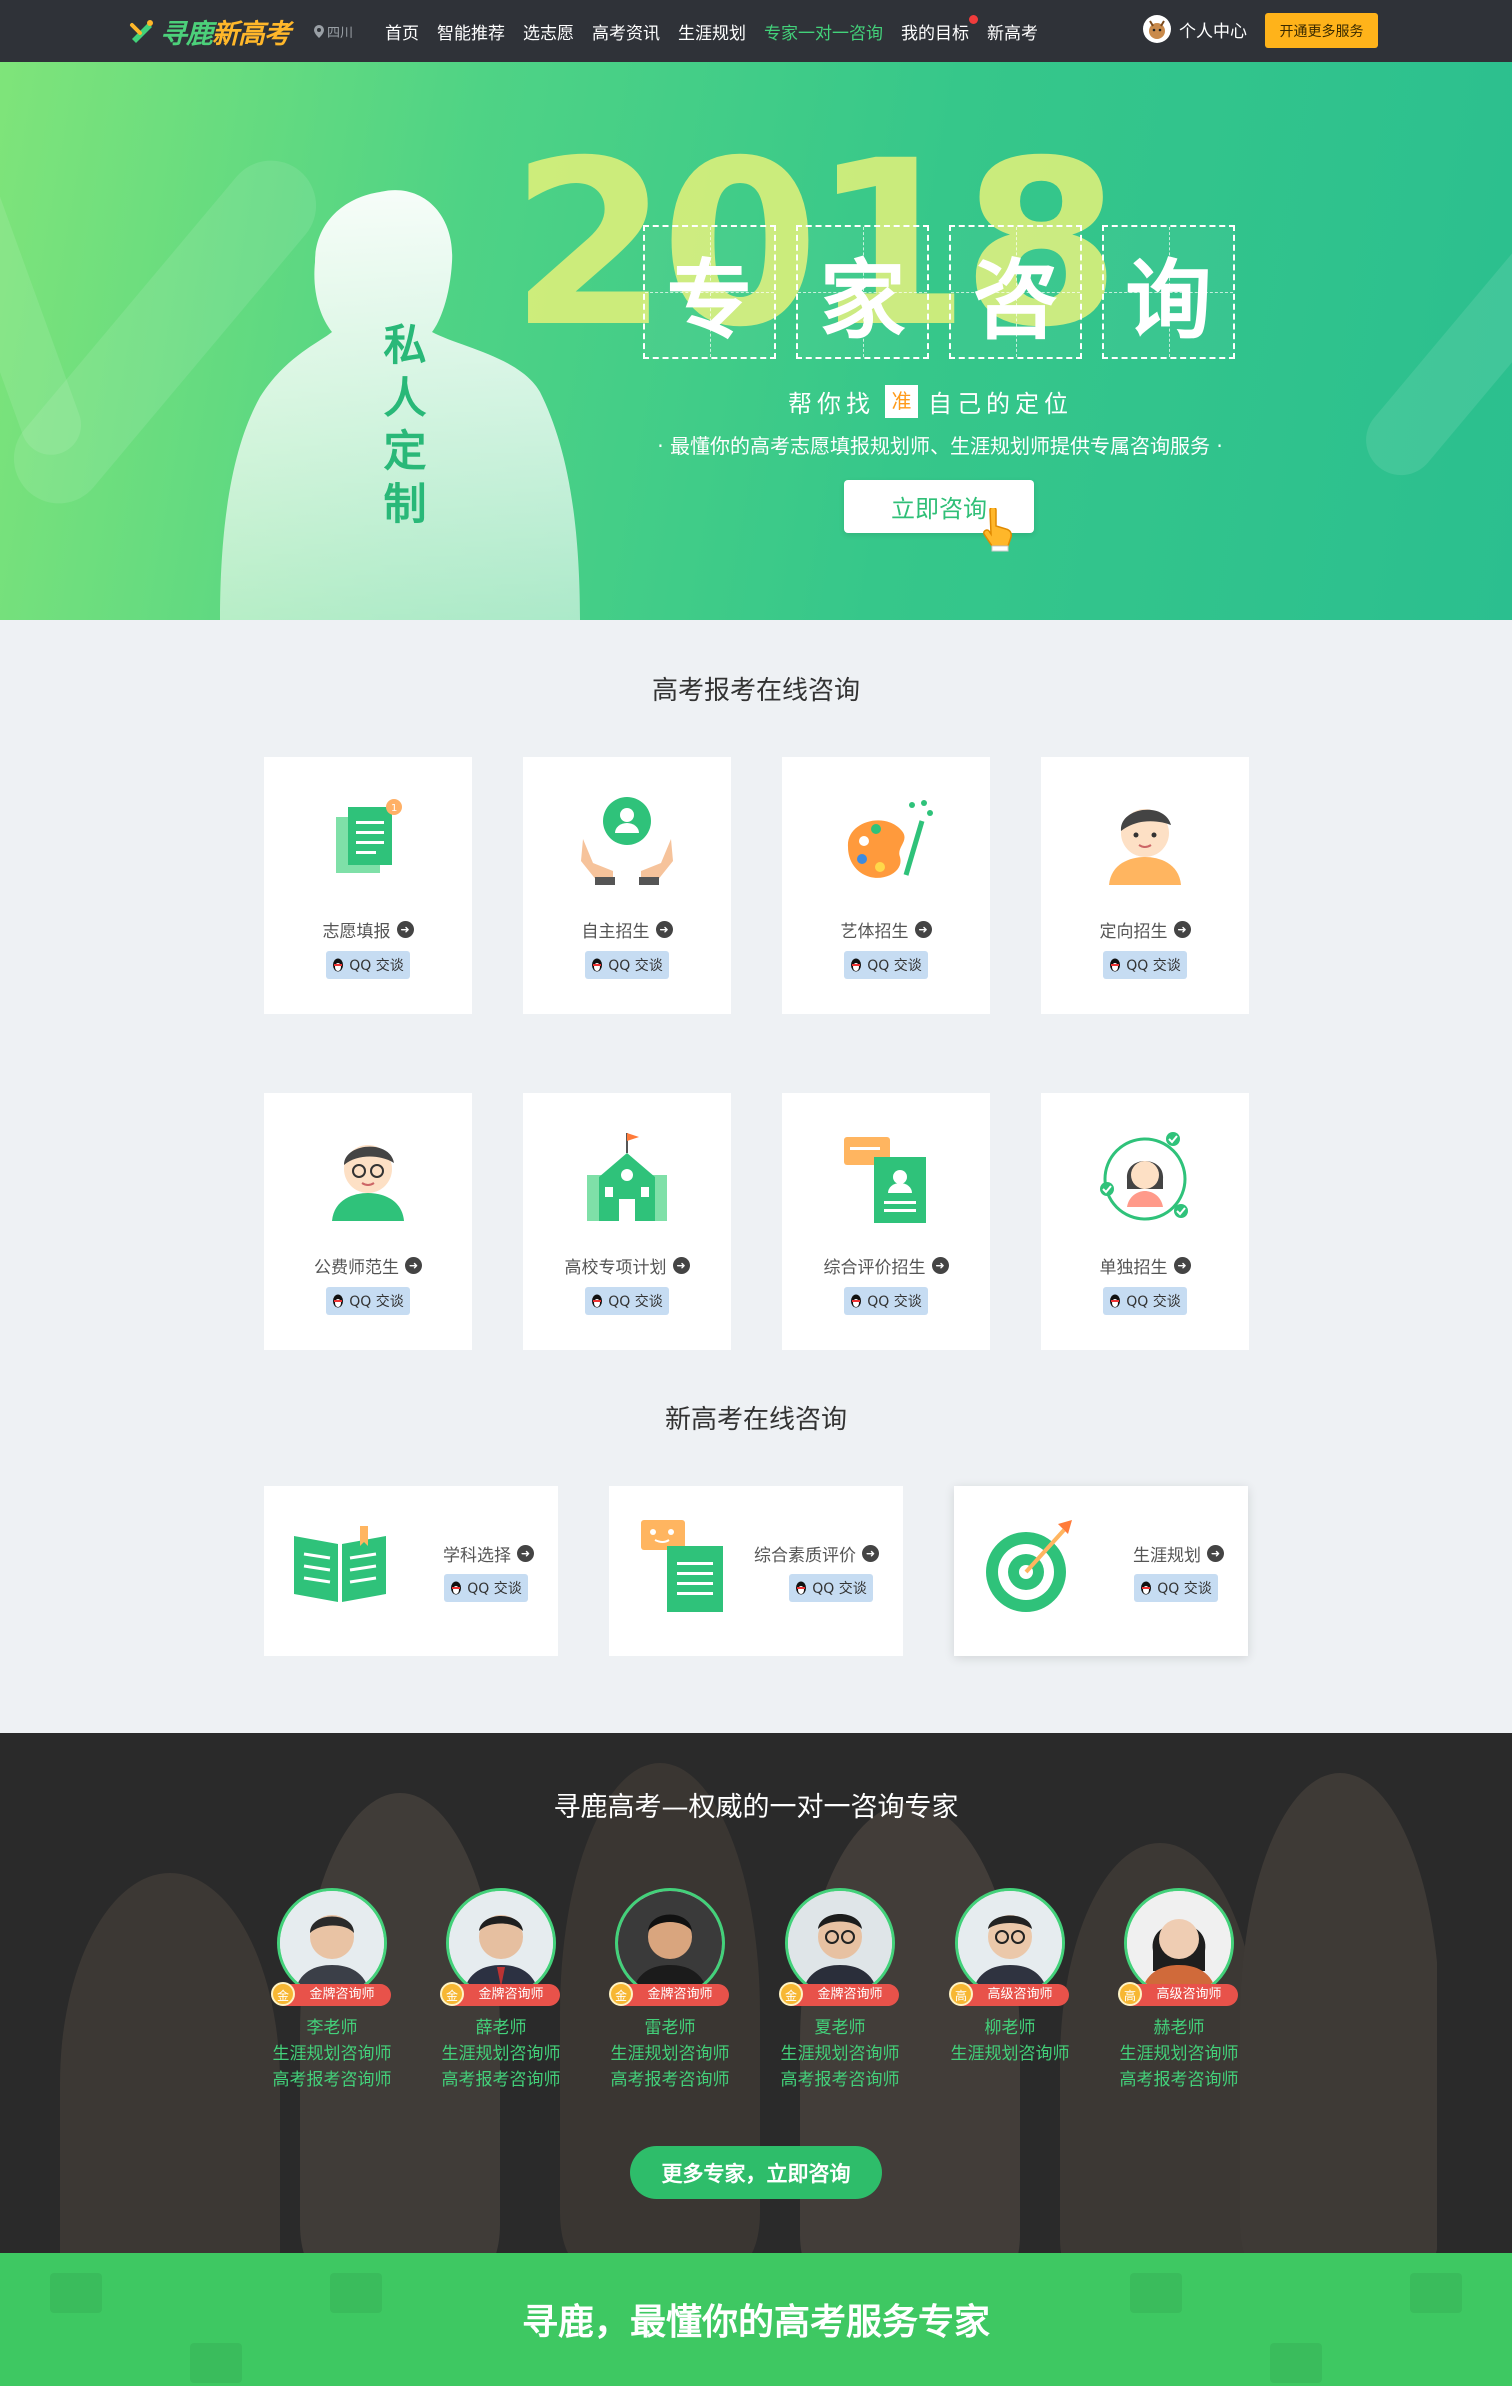 The width and height of the screenshot is (1512, 2386). What do you see at coordinates (1015, 292) in the screenshot?
I see `title-char-box: 咨` at bounding box center [1015, 292].